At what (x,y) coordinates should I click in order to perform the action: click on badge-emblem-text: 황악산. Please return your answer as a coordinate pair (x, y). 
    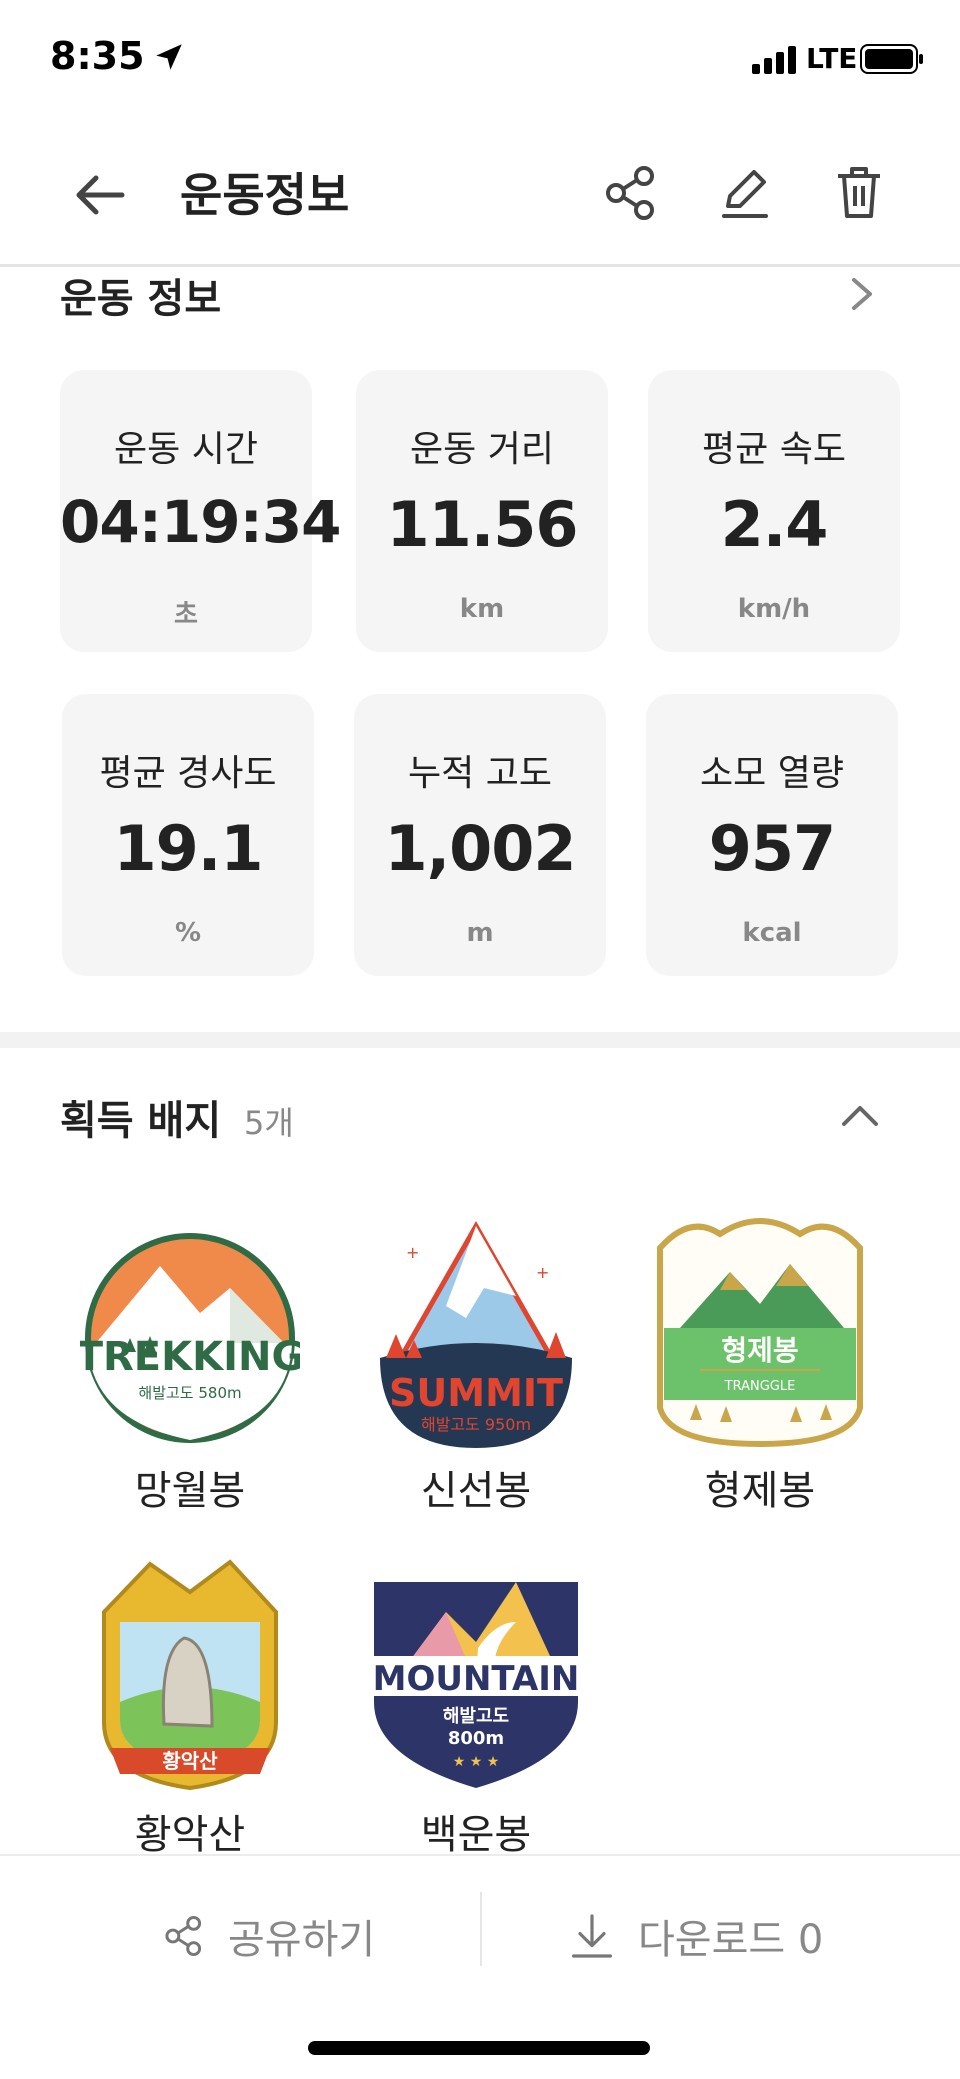
    Looking at the image, I should click on (190, 1761).